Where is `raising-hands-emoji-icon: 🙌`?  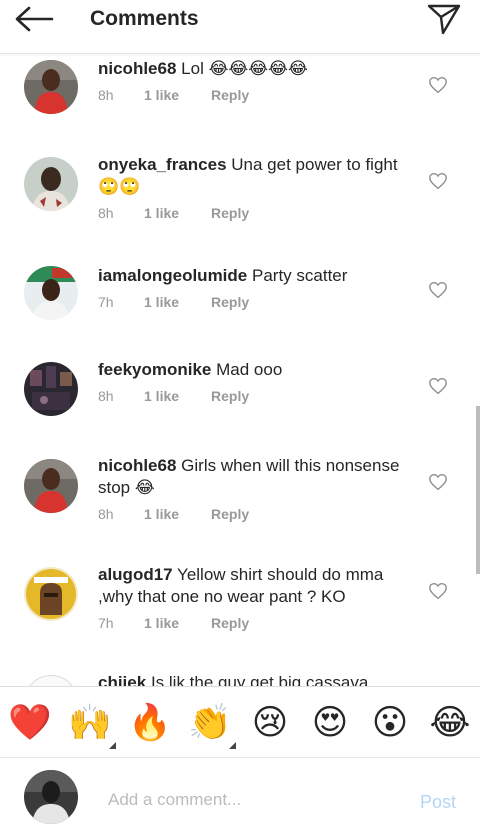
raising-hands-emoji-icon: 🙌 is located at coordinates (90, 723).